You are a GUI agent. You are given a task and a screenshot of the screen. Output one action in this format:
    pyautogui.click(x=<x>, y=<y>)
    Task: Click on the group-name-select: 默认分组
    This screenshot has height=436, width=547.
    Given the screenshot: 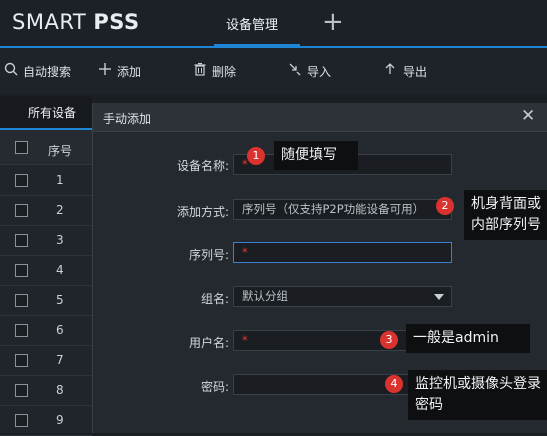 What is the action you would take?
    pyautogui.click(x=342, y=296)
    